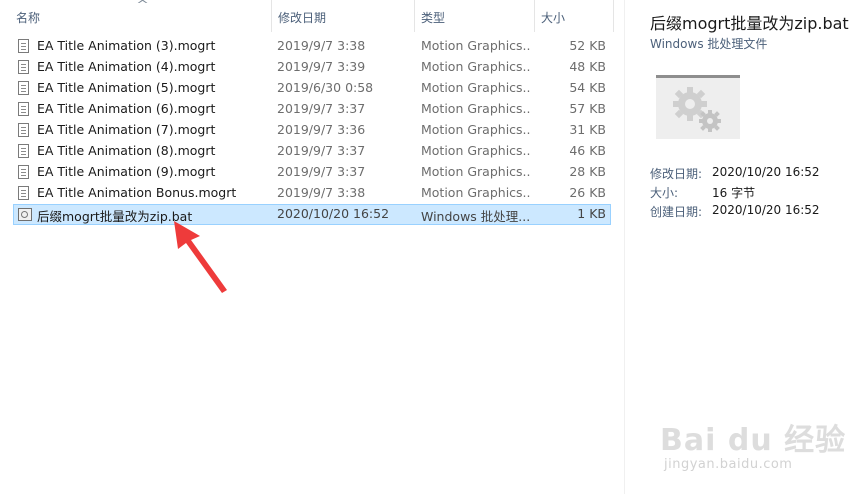  What do you see at coordinates (664, 193) in the screenshot?
I see `prop-label: 大小:` at bounding box center [664, 193].